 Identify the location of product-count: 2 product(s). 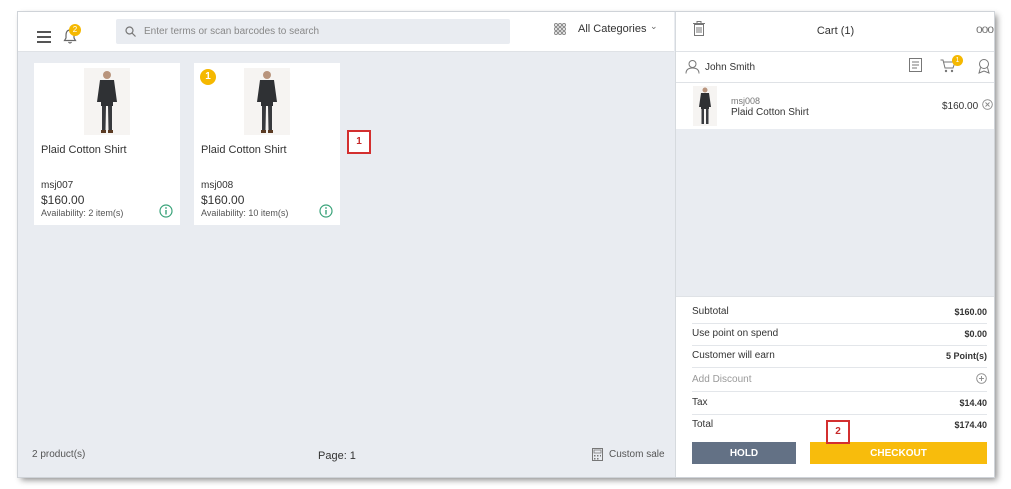
(59, 454).